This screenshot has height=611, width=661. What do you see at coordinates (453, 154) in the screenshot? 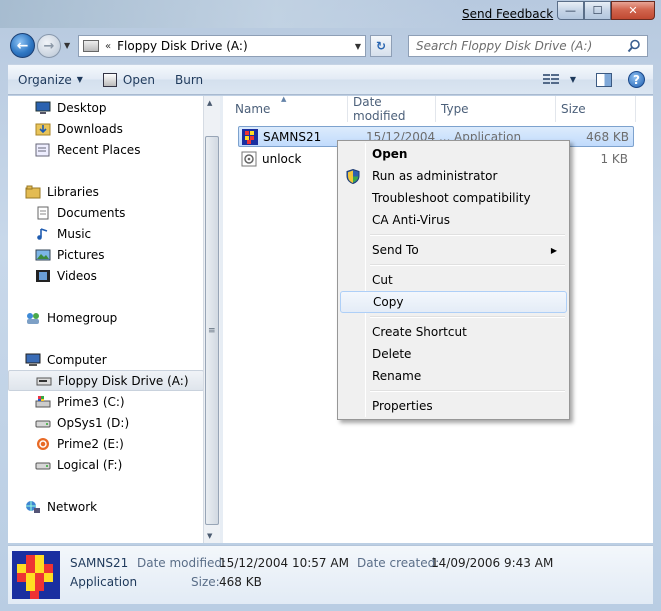
I see `menu-item-open: Open` at bounding box center [453, 154].